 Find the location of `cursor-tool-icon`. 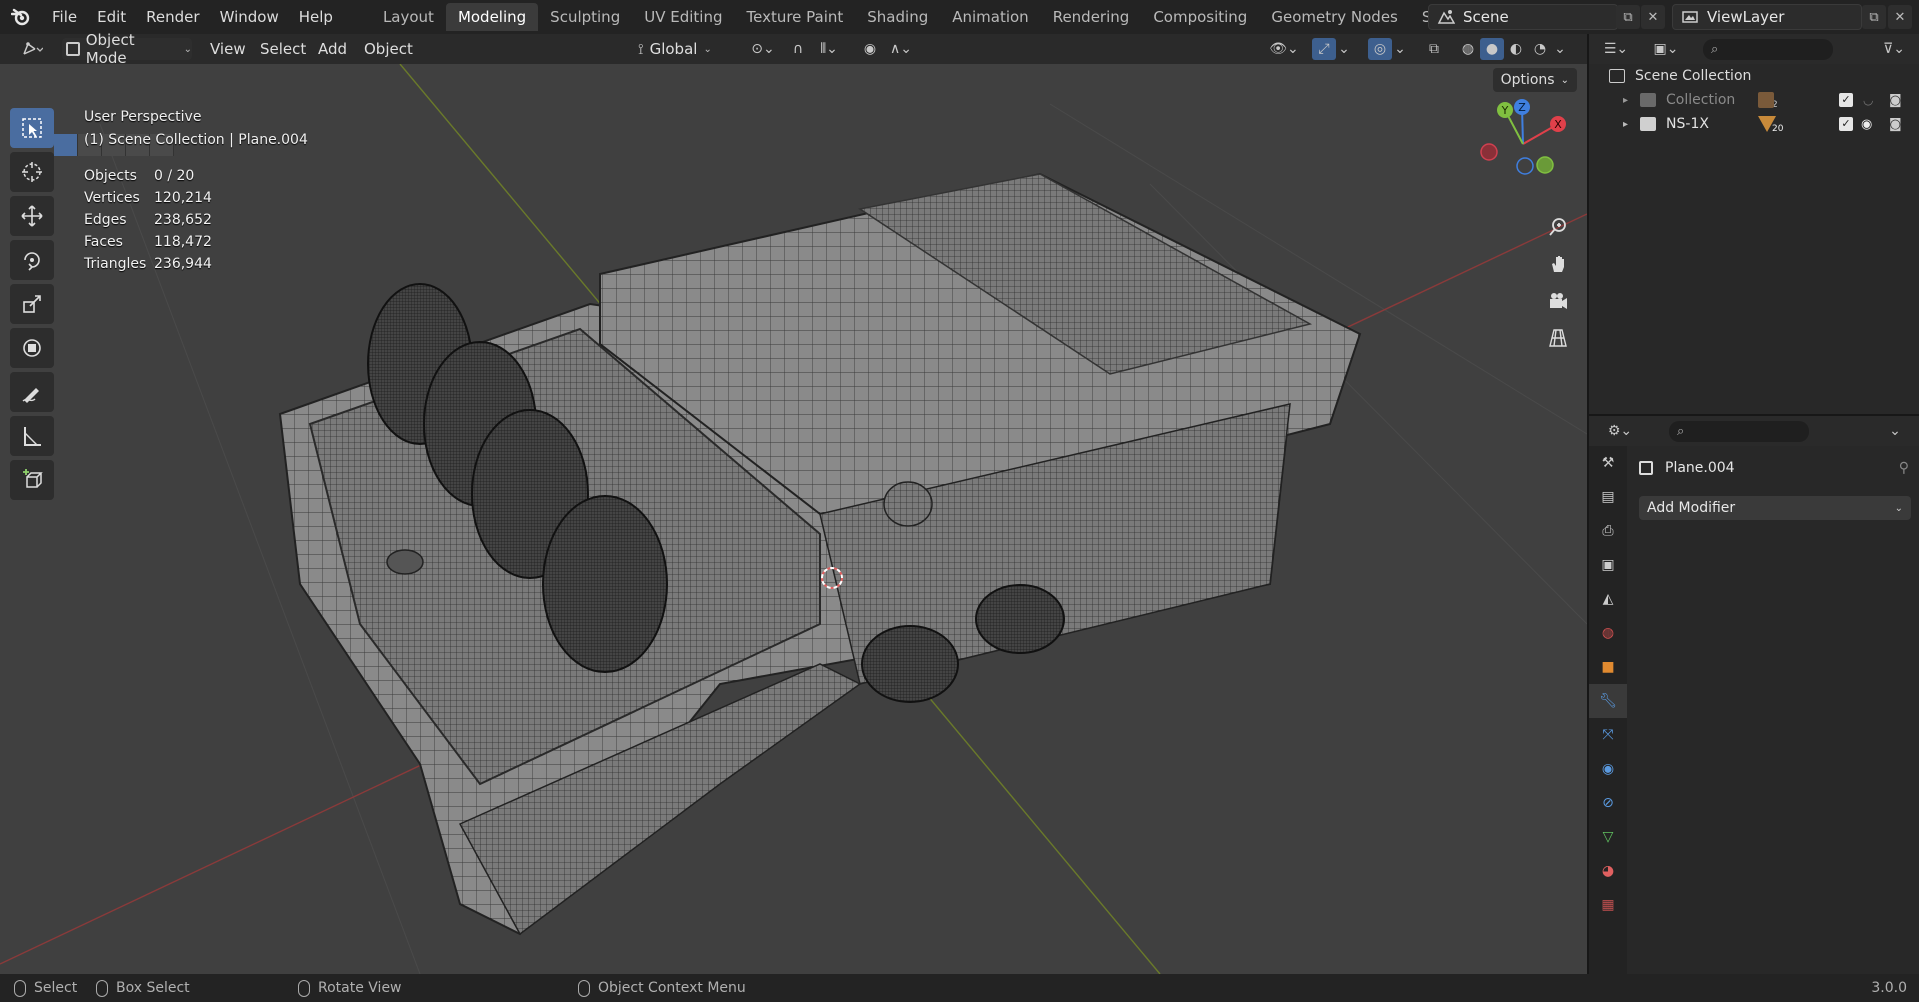

cursor-tool-icon is located at coordinates (32, 172).